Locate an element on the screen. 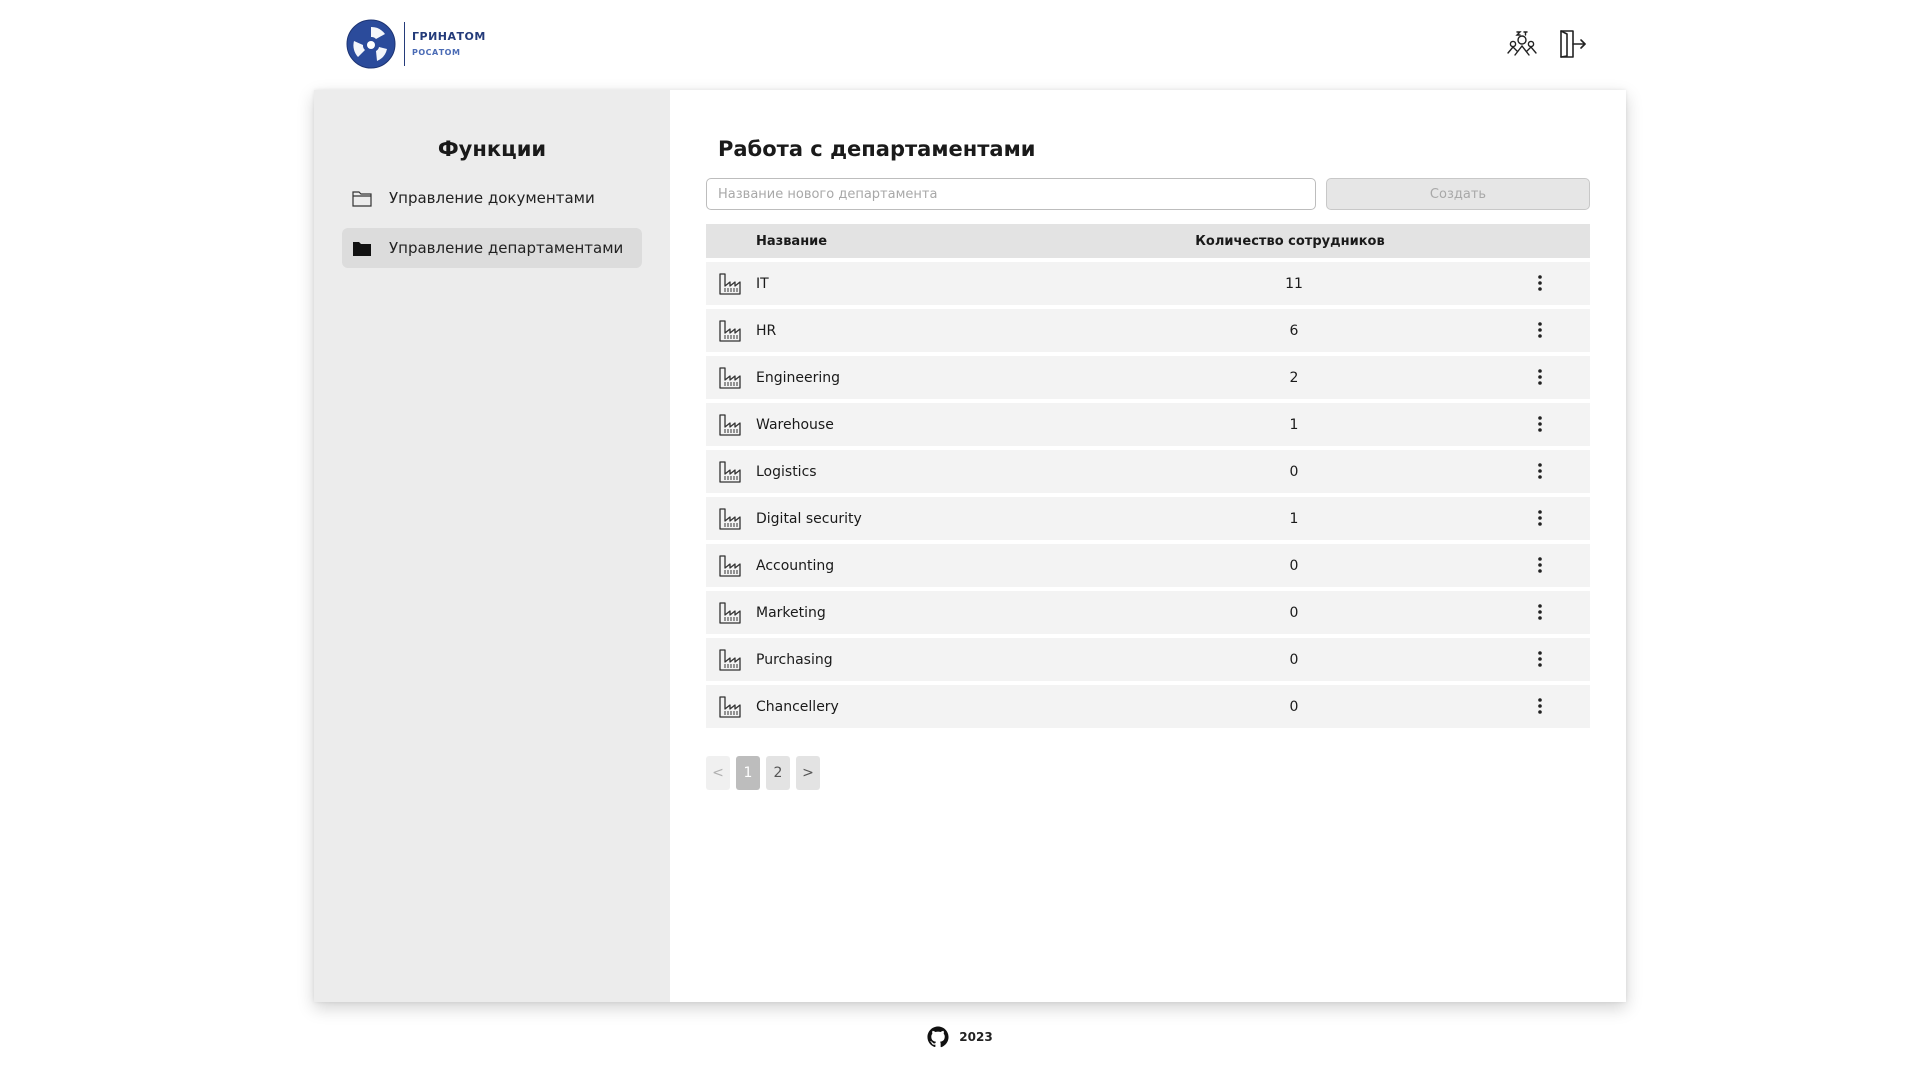 The height and width of the screenshot is (1080, 1920). table-row: Marketing 0 is located at coordinates (1148, 612).